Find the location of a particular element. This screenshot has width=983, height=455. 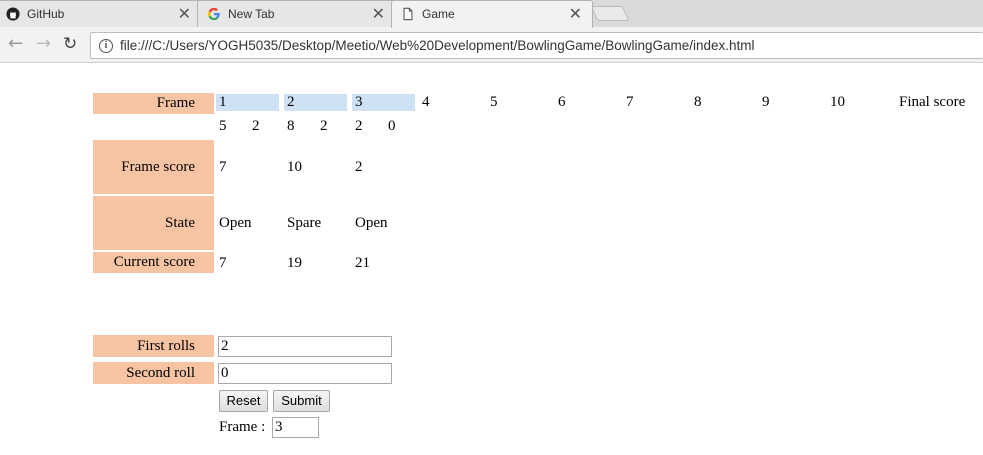

frame-number-7: 7 is located at coordinates (630, 102).